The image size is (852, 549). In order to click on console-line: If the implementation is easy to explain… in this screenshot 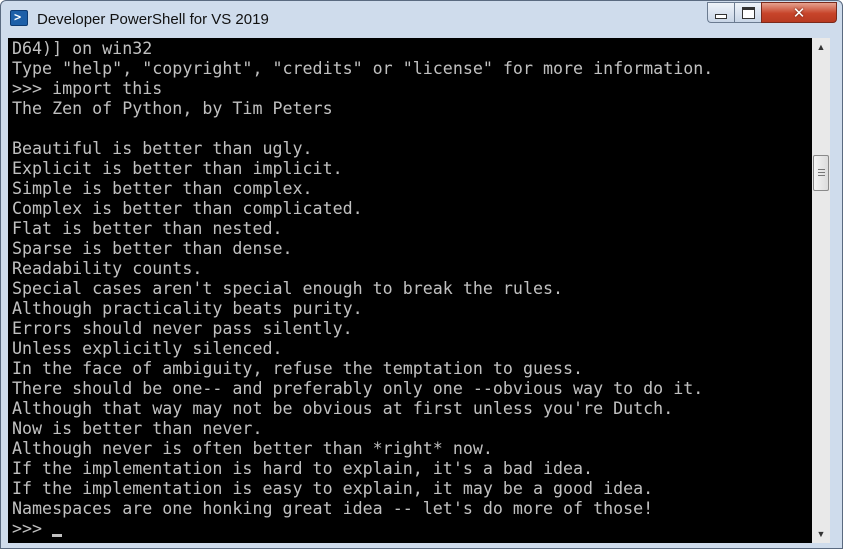, I will do `click(333, 488)`.